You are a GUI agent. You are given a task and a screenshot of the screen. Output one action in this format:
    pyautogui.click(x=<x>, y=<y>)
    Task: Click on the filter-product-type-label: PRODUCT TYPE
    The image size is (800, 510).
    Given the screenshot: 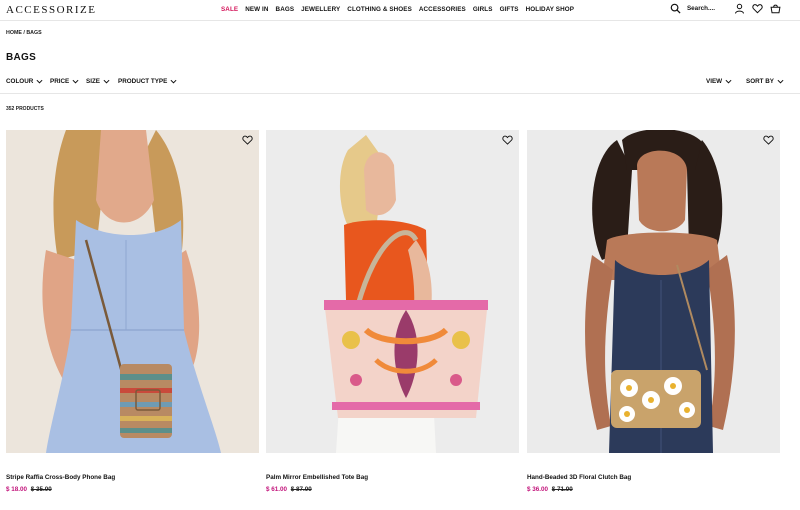 What is the action you would take?
    pyautogui.click(x=143, y=81)
    